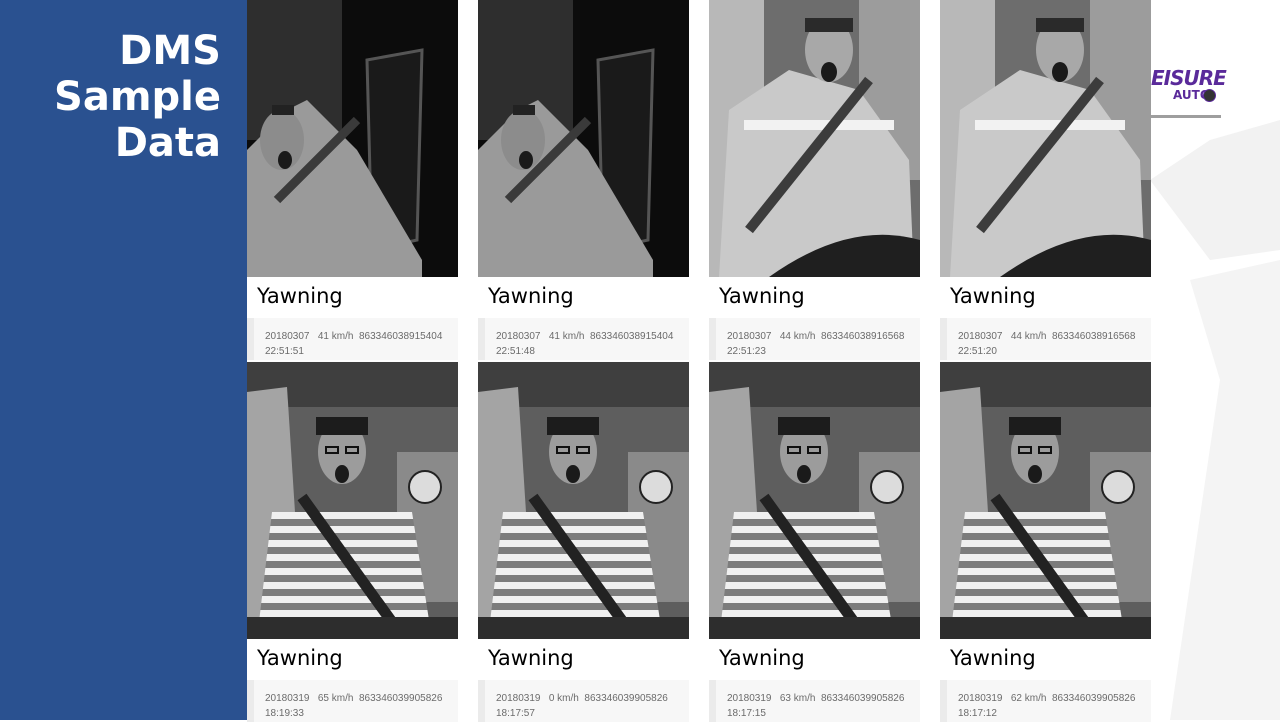  I want to click on slide-title: DMS Sample Data, so click(137, 97).